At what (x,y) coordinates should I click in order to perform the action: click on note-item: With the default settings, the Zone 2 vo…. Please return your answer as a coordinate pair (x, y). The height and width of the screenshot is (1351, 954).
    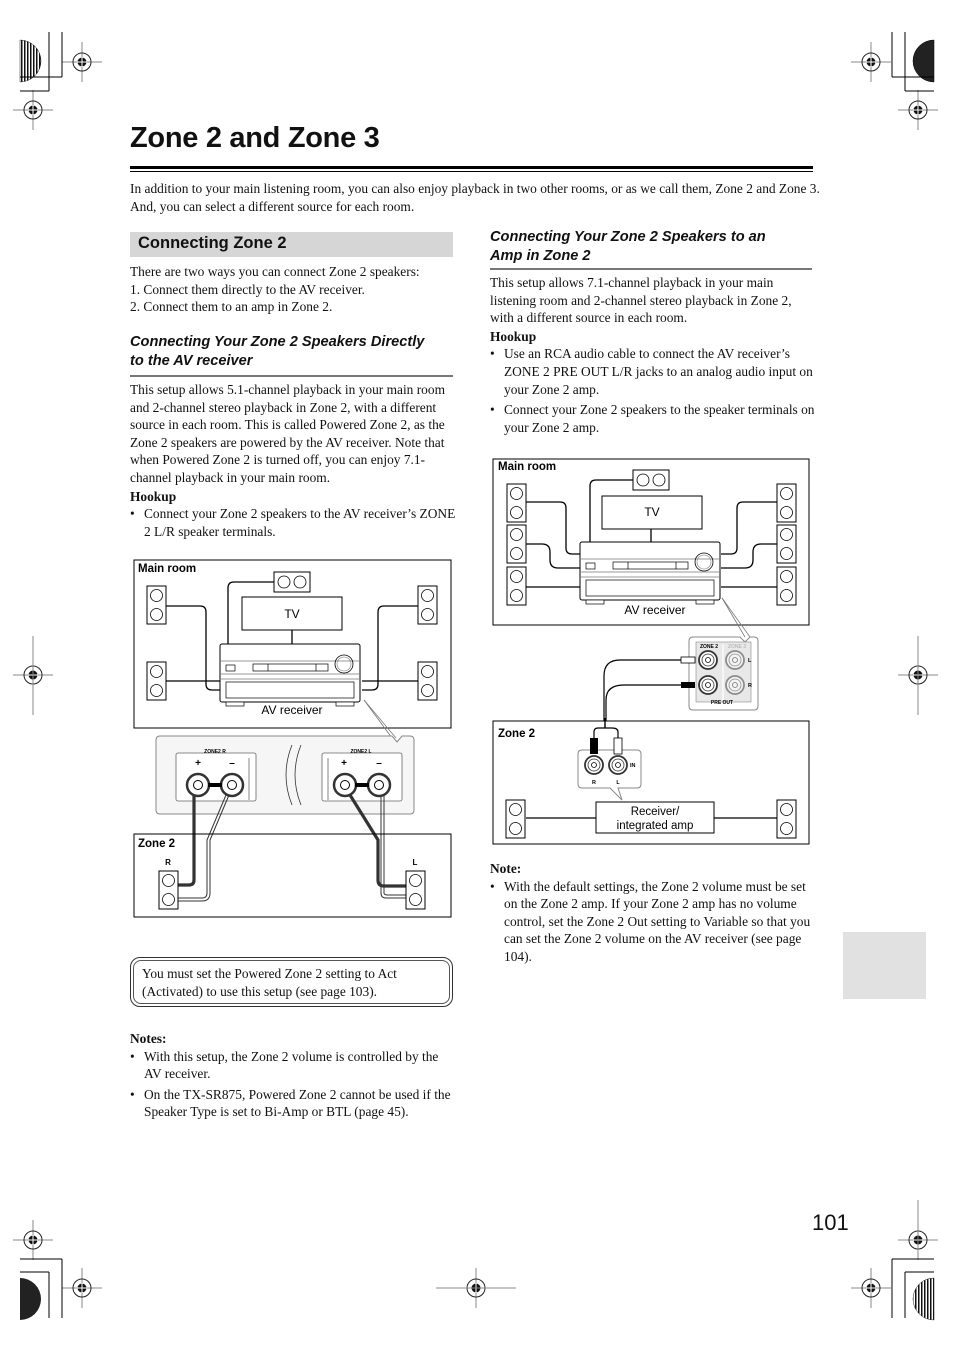
    Looking at the image, I should click on (653, 922).